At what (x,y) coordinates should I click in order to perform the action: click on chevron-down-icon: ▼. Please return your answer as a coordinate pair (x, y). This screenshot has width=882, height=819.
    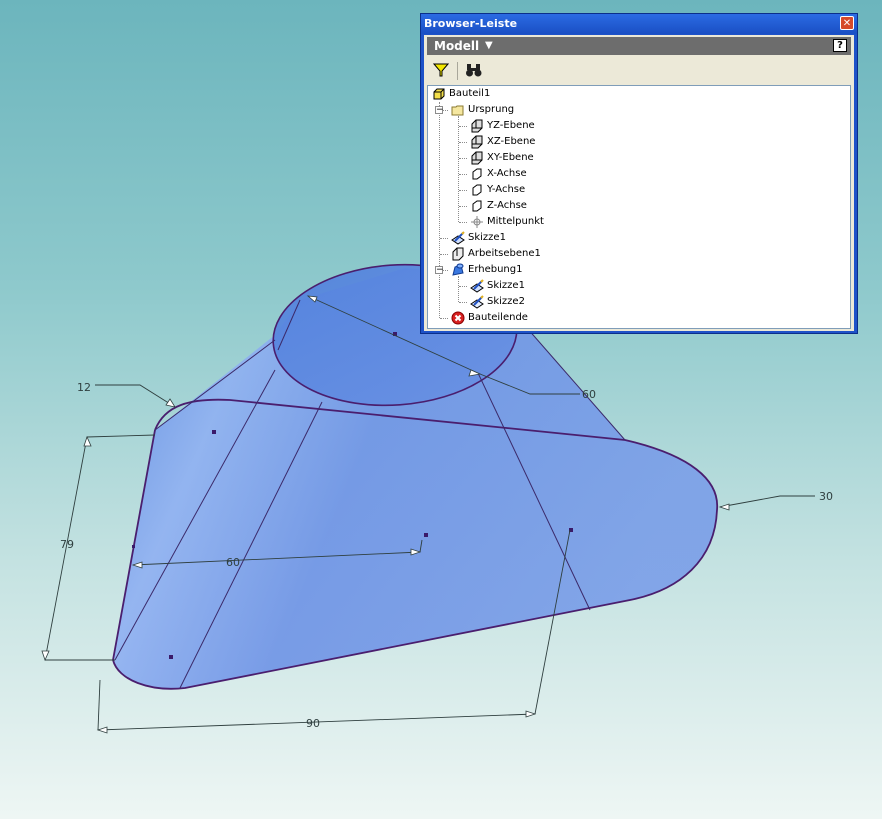
    Looking at the image, I should click on (489, 45).